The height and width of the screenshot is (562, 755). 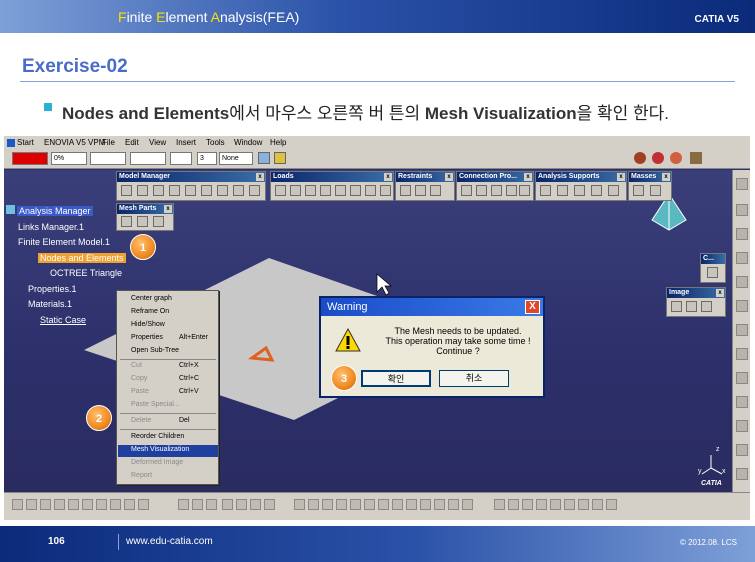 What do you see at coordinates (69, 158) in the screenshot?
I see `transparency-combo: 0%` at bounding box center [69, 158].